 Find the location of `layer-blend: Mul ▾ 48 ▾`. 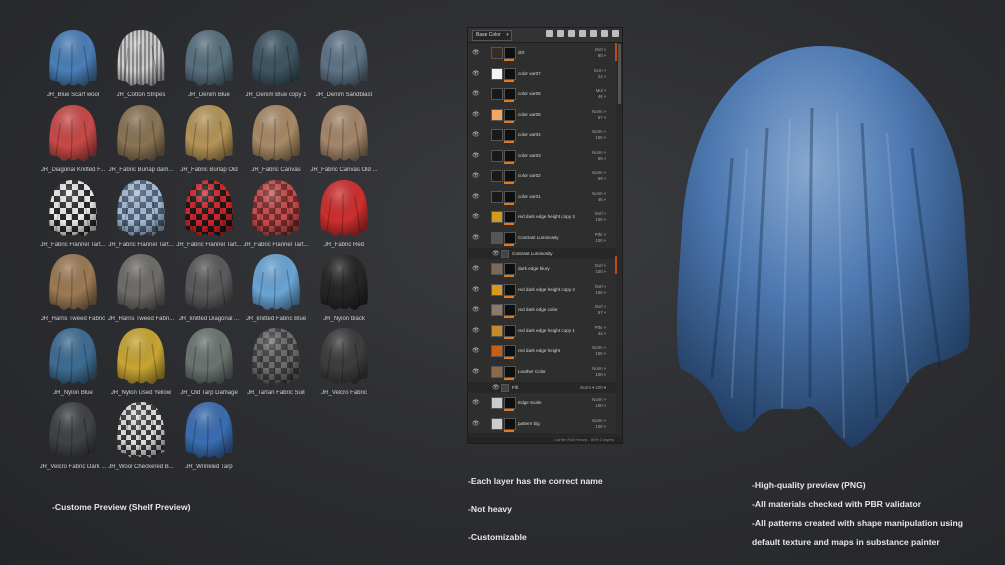

layer-blend: Mul ▾ 48 ▾ is located at coordinates (601, 94).